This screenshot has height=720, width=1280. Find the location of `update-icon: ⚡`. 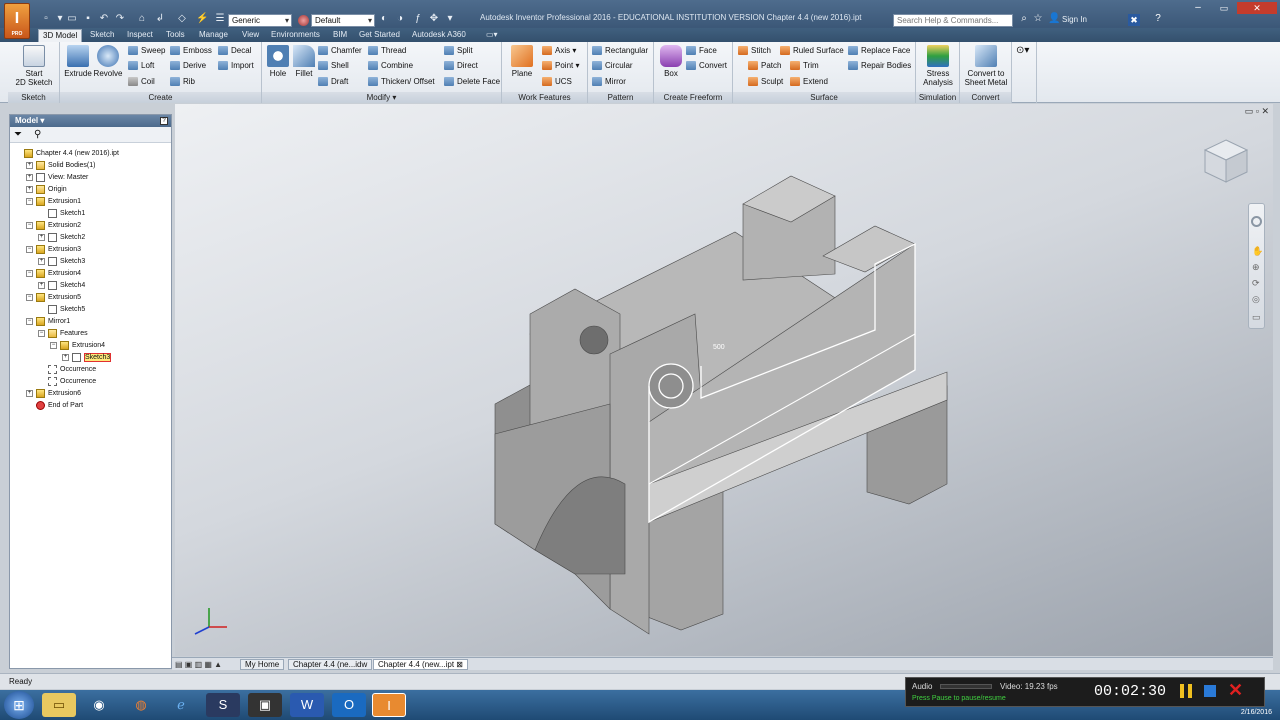

update-icon: ⚡ is located at coordinates (202, 19).